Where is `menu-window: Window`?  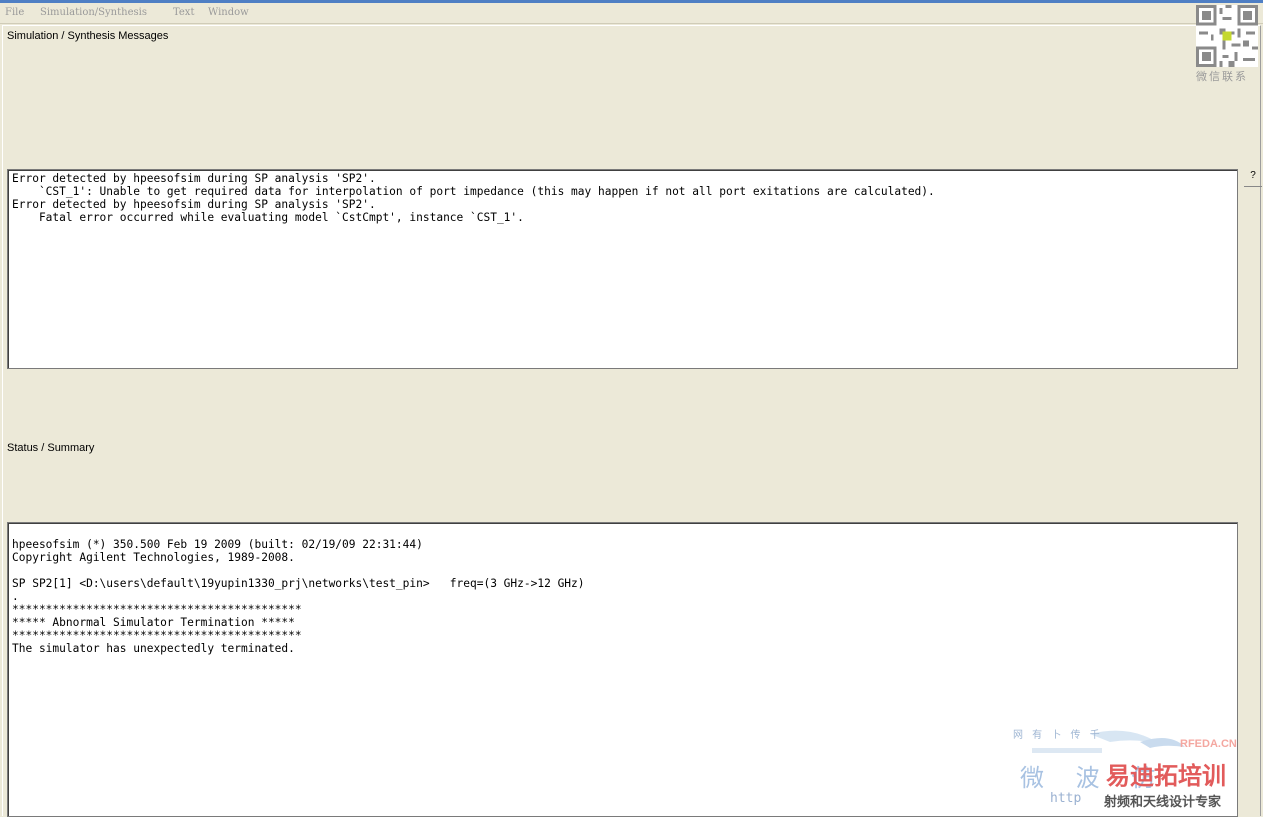 menu-window: Window is located at coordinates (228, 12).